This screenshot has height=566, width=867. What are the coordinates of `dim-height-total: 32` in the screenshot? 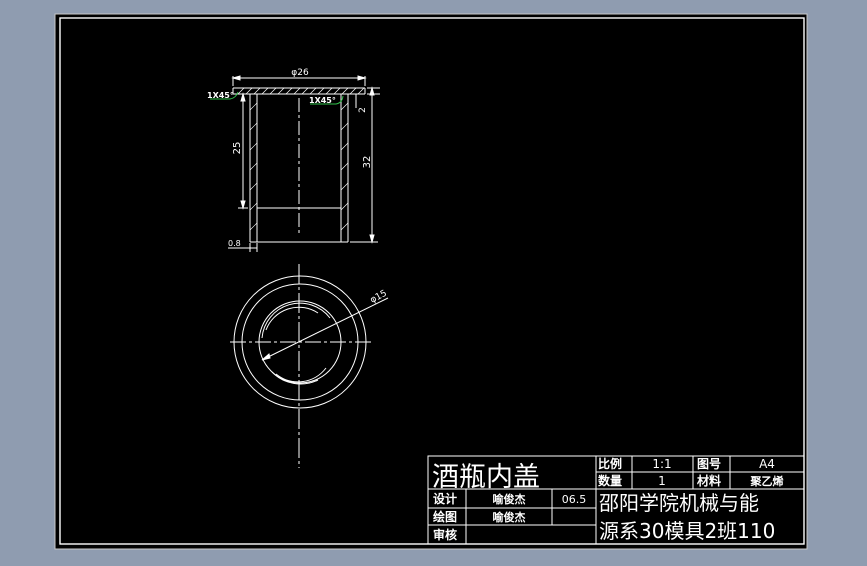 It's located at (367, 162).